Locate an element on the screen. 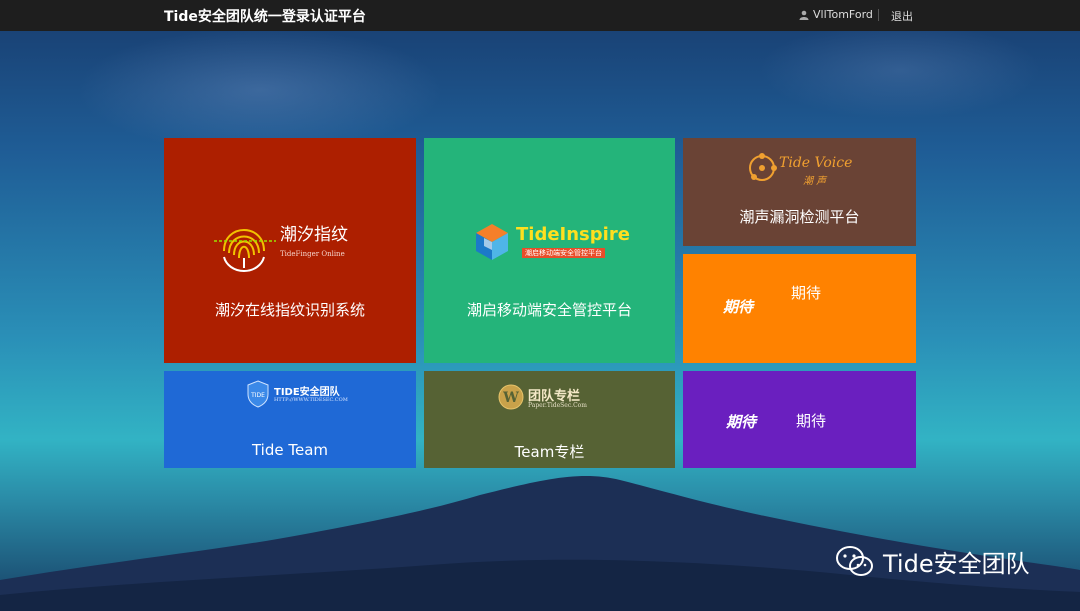 The image size is (1080, 611). voice-logo-sub: 潮 声 is located at coordinates (815, 181).